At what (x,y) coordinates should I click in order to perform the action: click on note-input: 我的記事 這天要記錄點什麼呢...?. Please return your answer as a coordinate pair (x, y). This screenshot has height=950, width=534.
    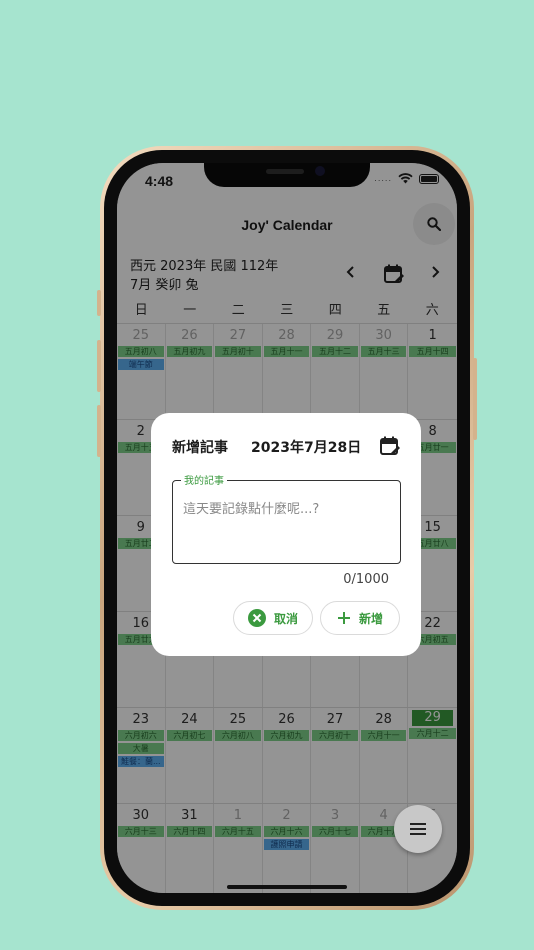
    Looking at the image, I should click on (286, 518).